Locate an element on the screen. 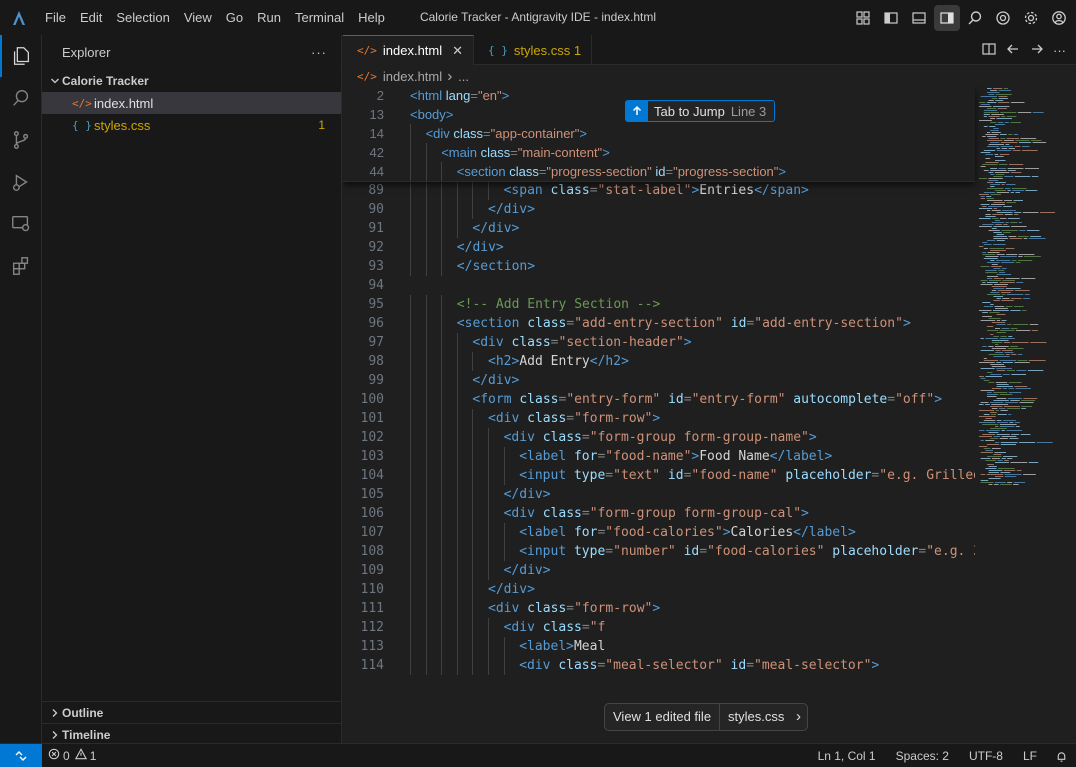  edited-file-button: styles.css › is located at coordinates (763, 717).